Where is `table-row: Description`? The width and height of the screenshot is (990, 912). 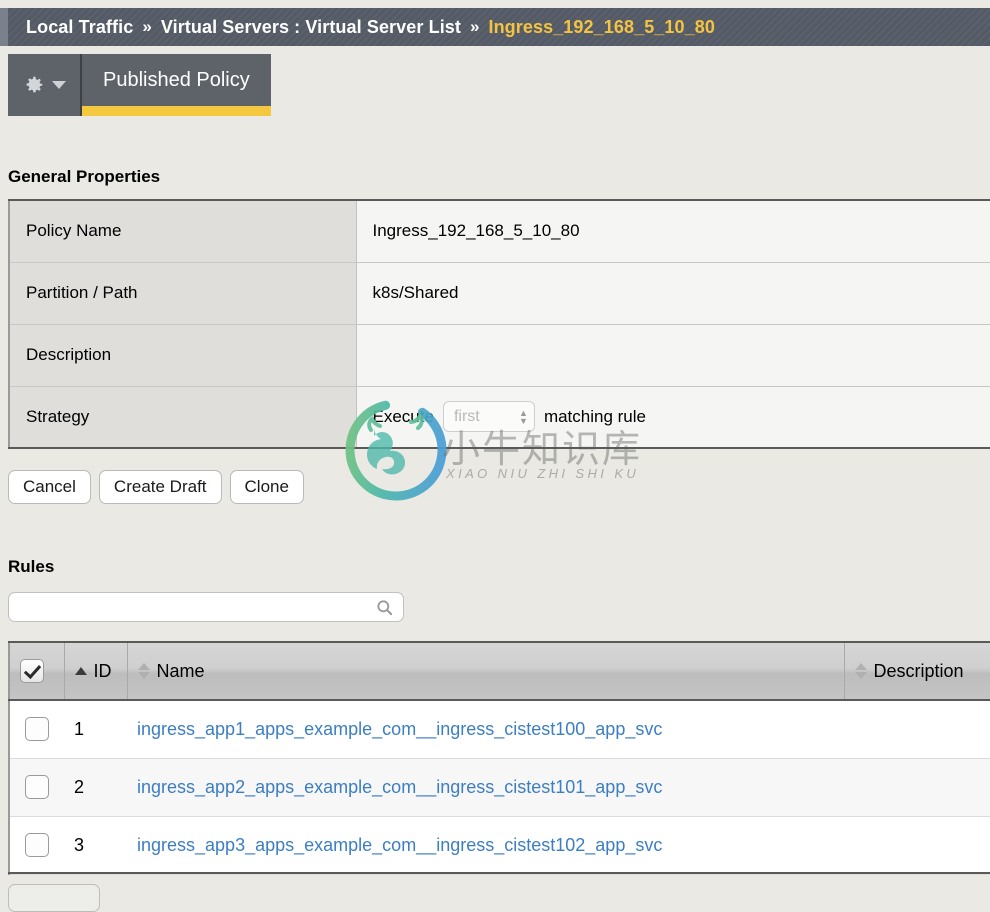
table-row: Description is located at coordinates (499, 355).